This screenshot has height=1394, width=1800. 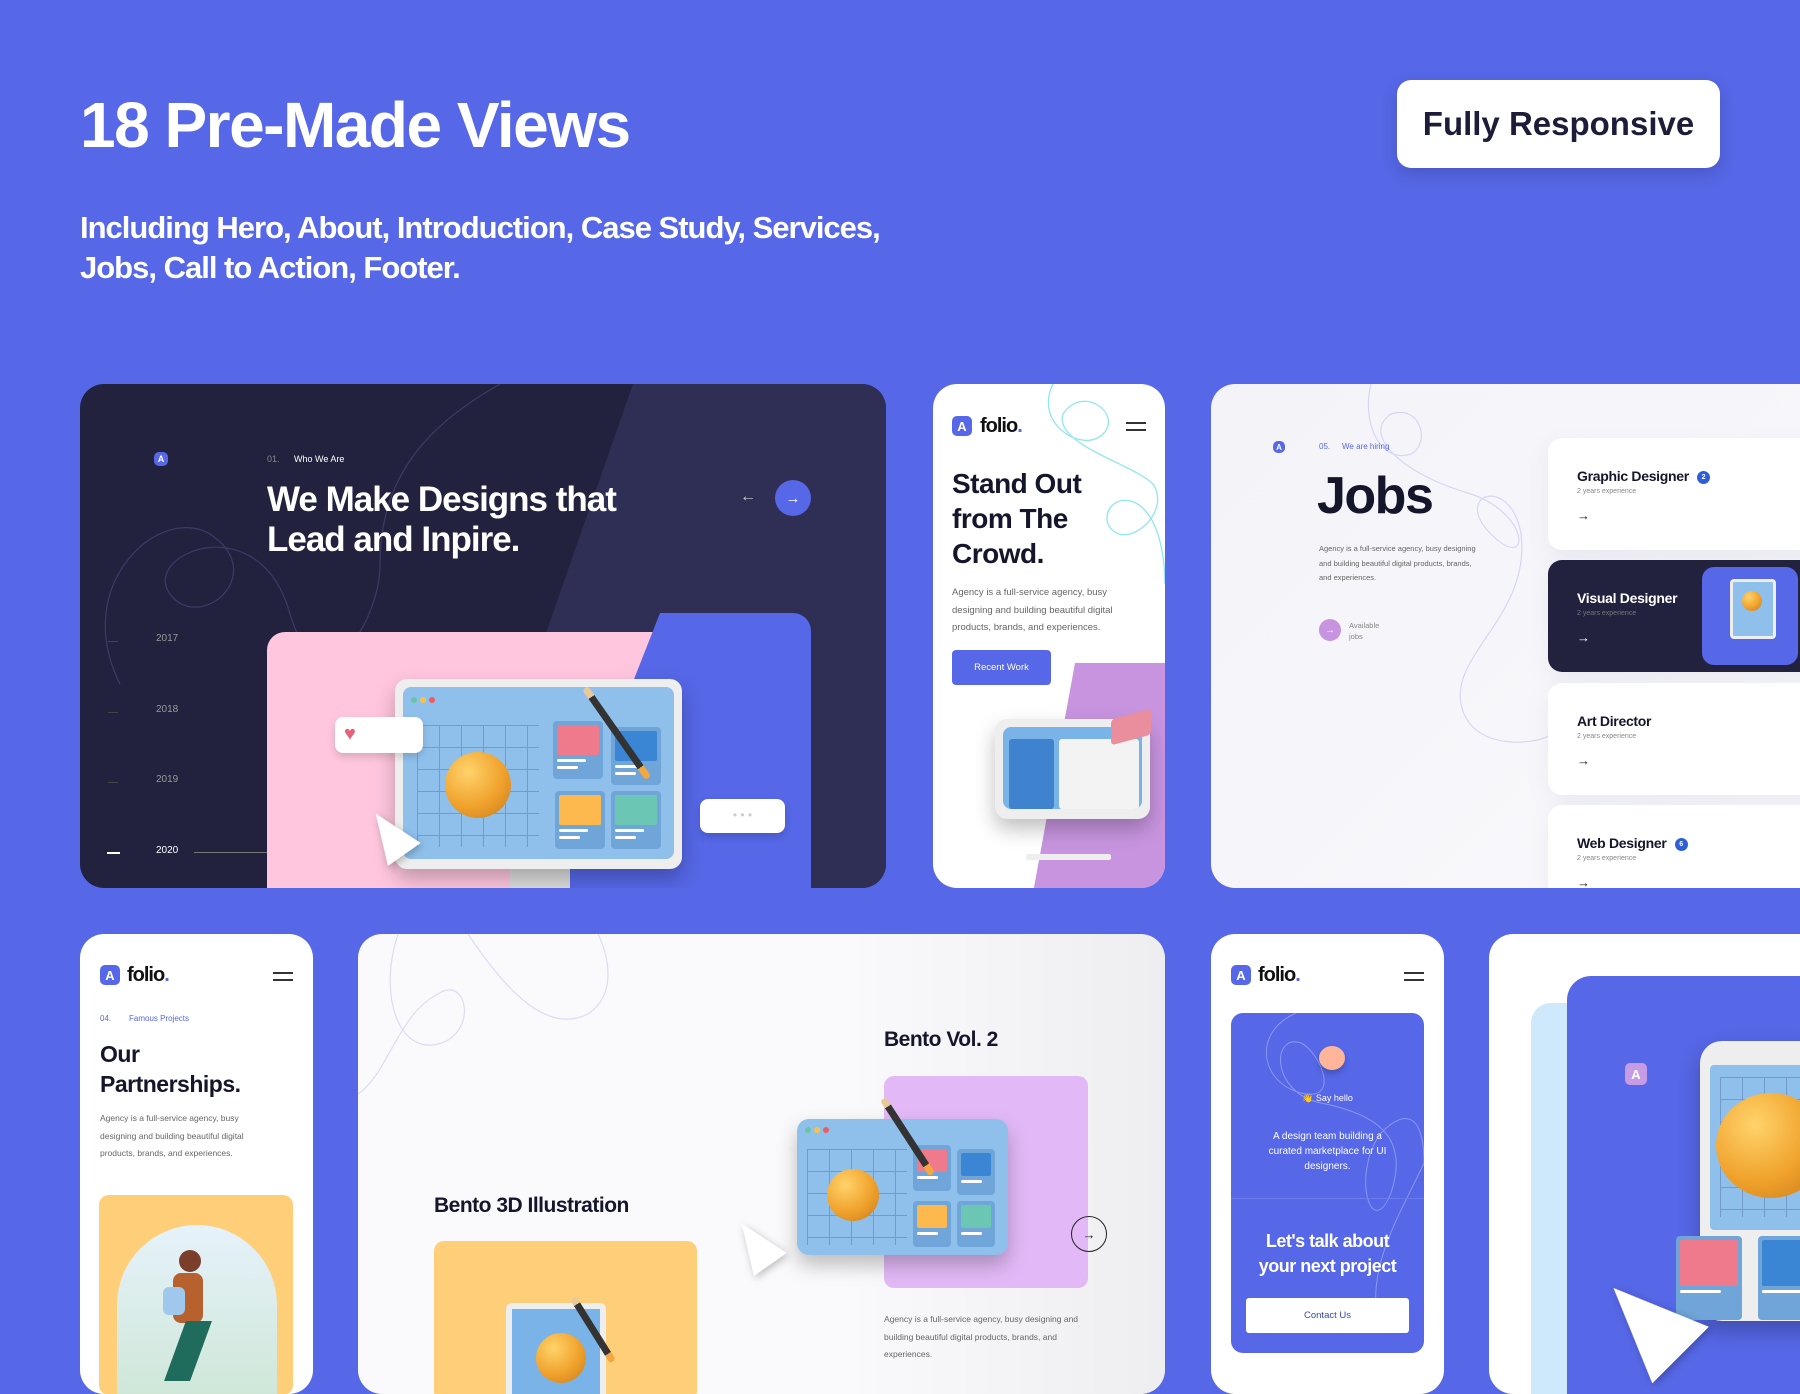 What do you see at coordinates (167, 779) in the screenshot?
I see `year-item: 2019` at bounding box center [167, 779].